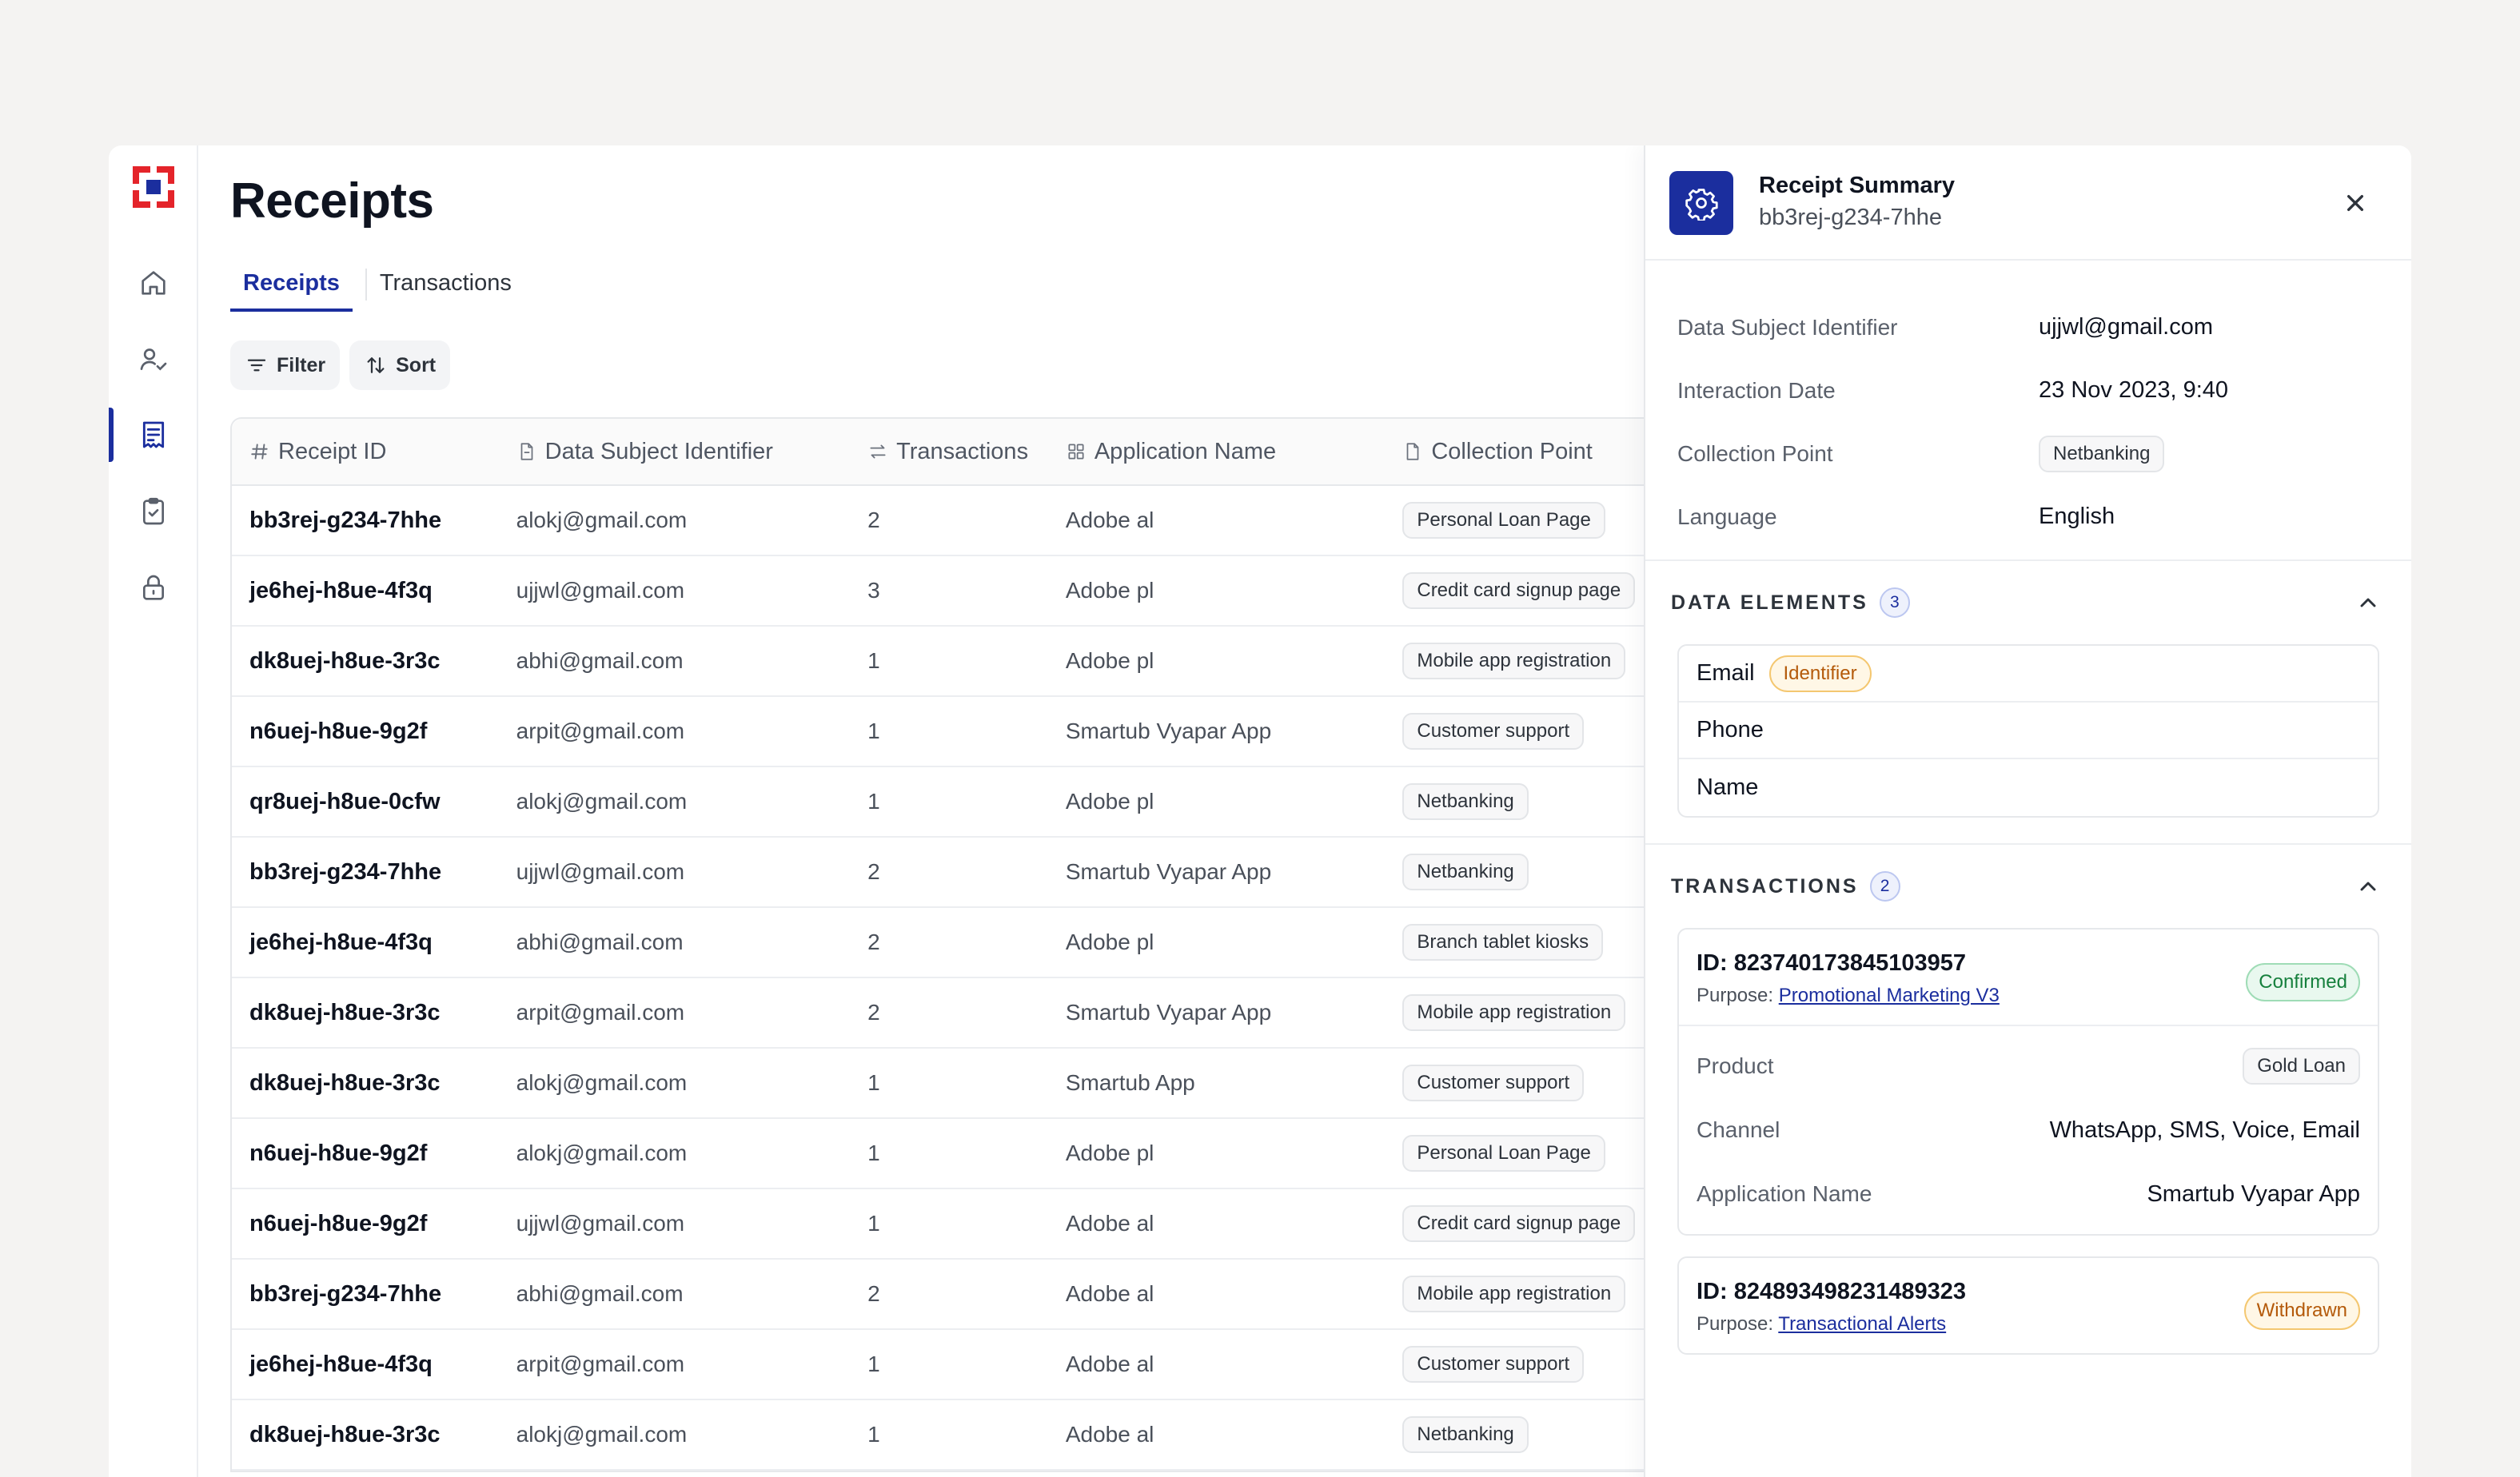  I want to click on filter-icon, so click(256, 365).